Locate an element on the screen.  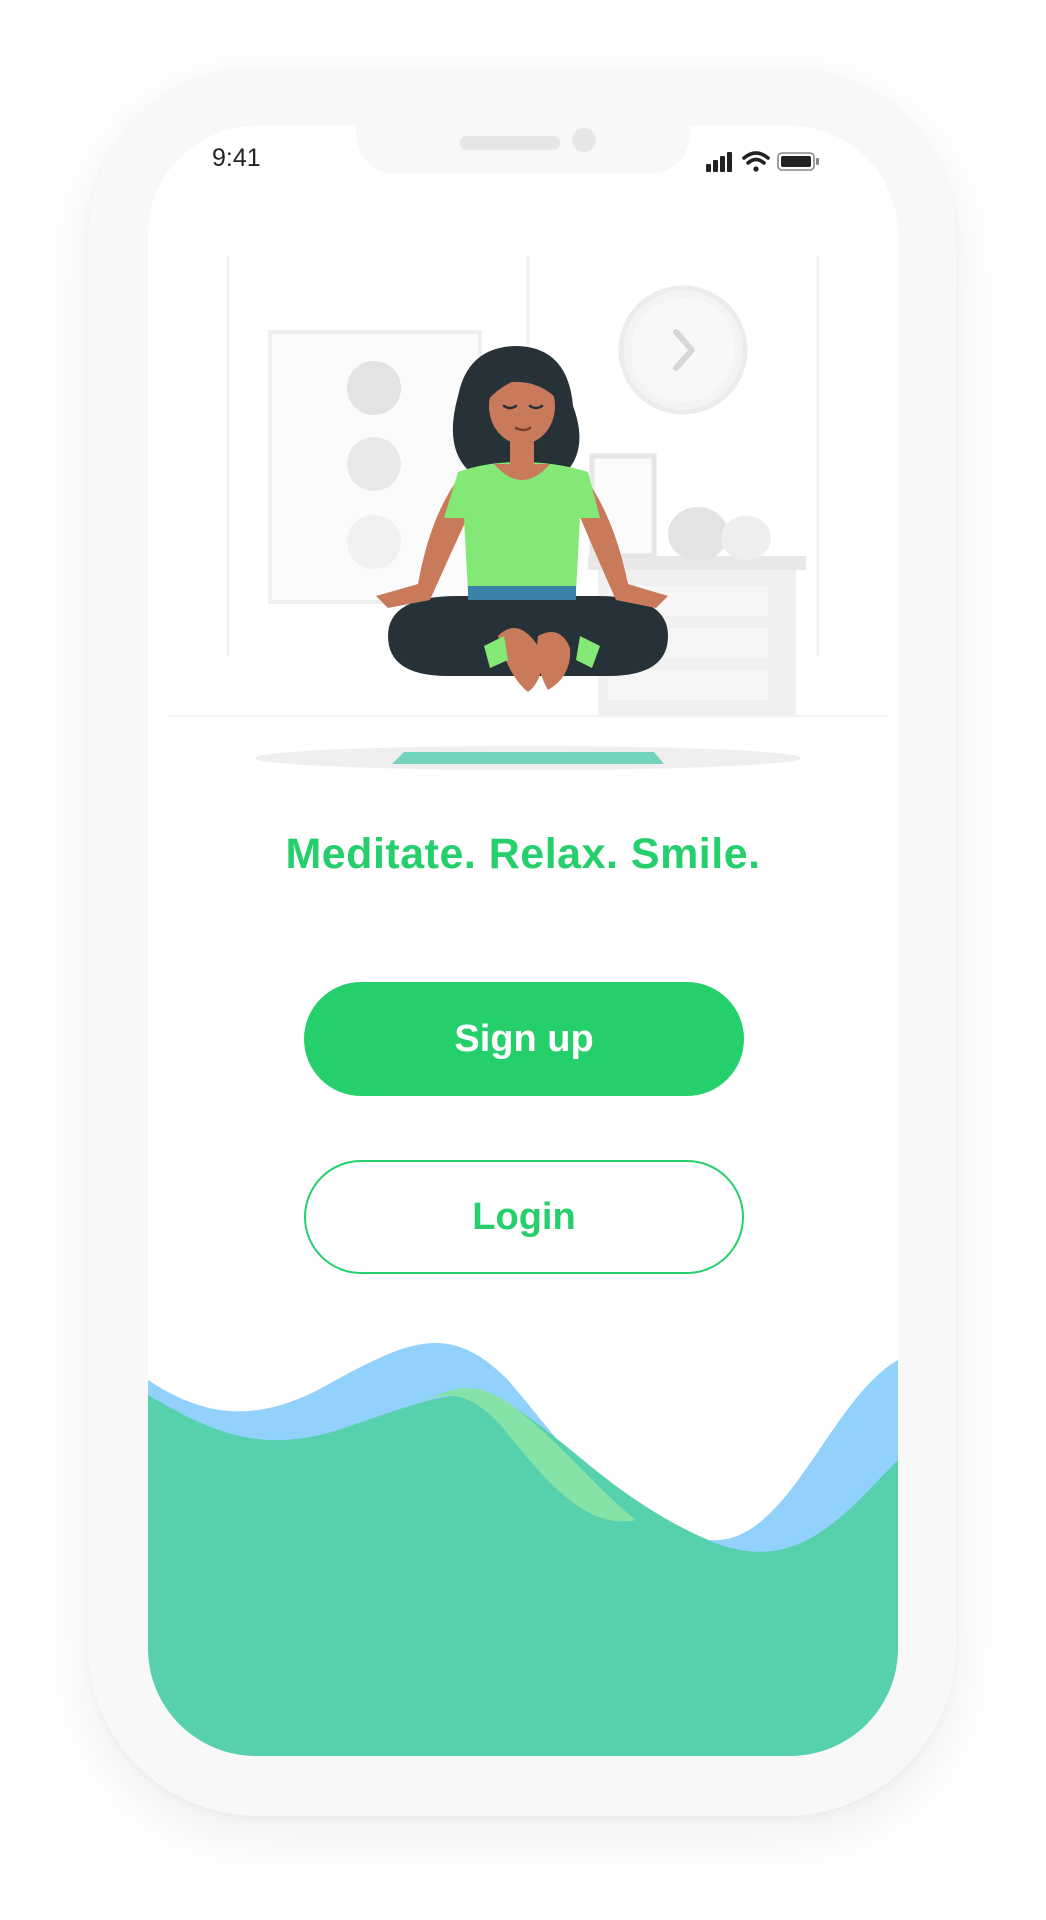
front-camera is located at coordinates (584, 140).